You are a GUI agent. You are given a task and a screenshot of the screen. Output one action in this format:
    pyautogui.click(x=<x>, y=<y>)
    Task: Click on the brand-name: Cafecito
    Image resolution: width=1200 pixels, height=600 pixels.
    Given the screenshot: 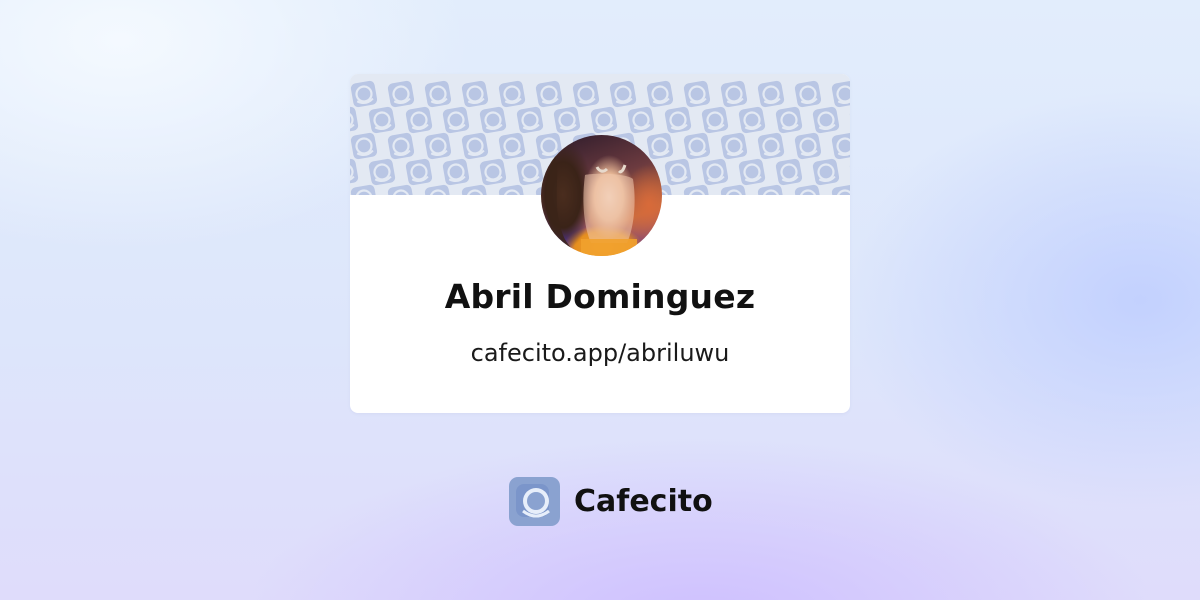 What is the action you would take?
    pyautogui.click(x=643, y=501)
    